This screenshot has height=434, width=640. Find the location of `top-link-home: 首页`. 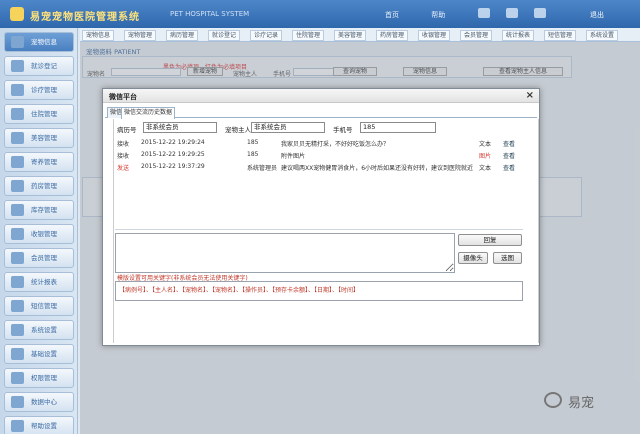

top-link-home: 首页 is located at coordinates (392, 15).